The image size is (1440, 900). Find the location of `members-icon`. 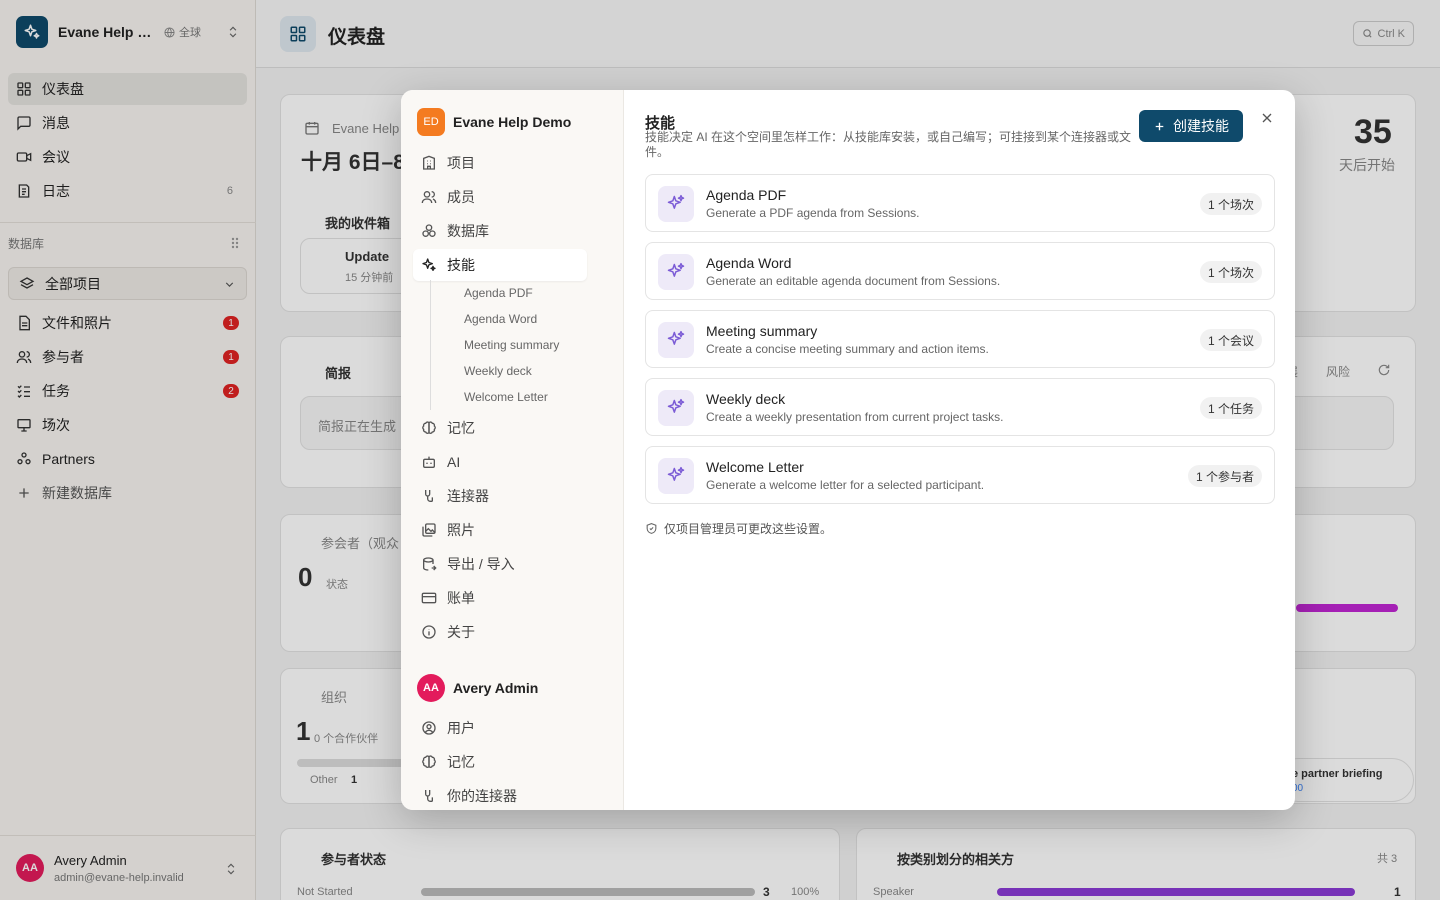

members-icon is located at coordinates (429, 197).